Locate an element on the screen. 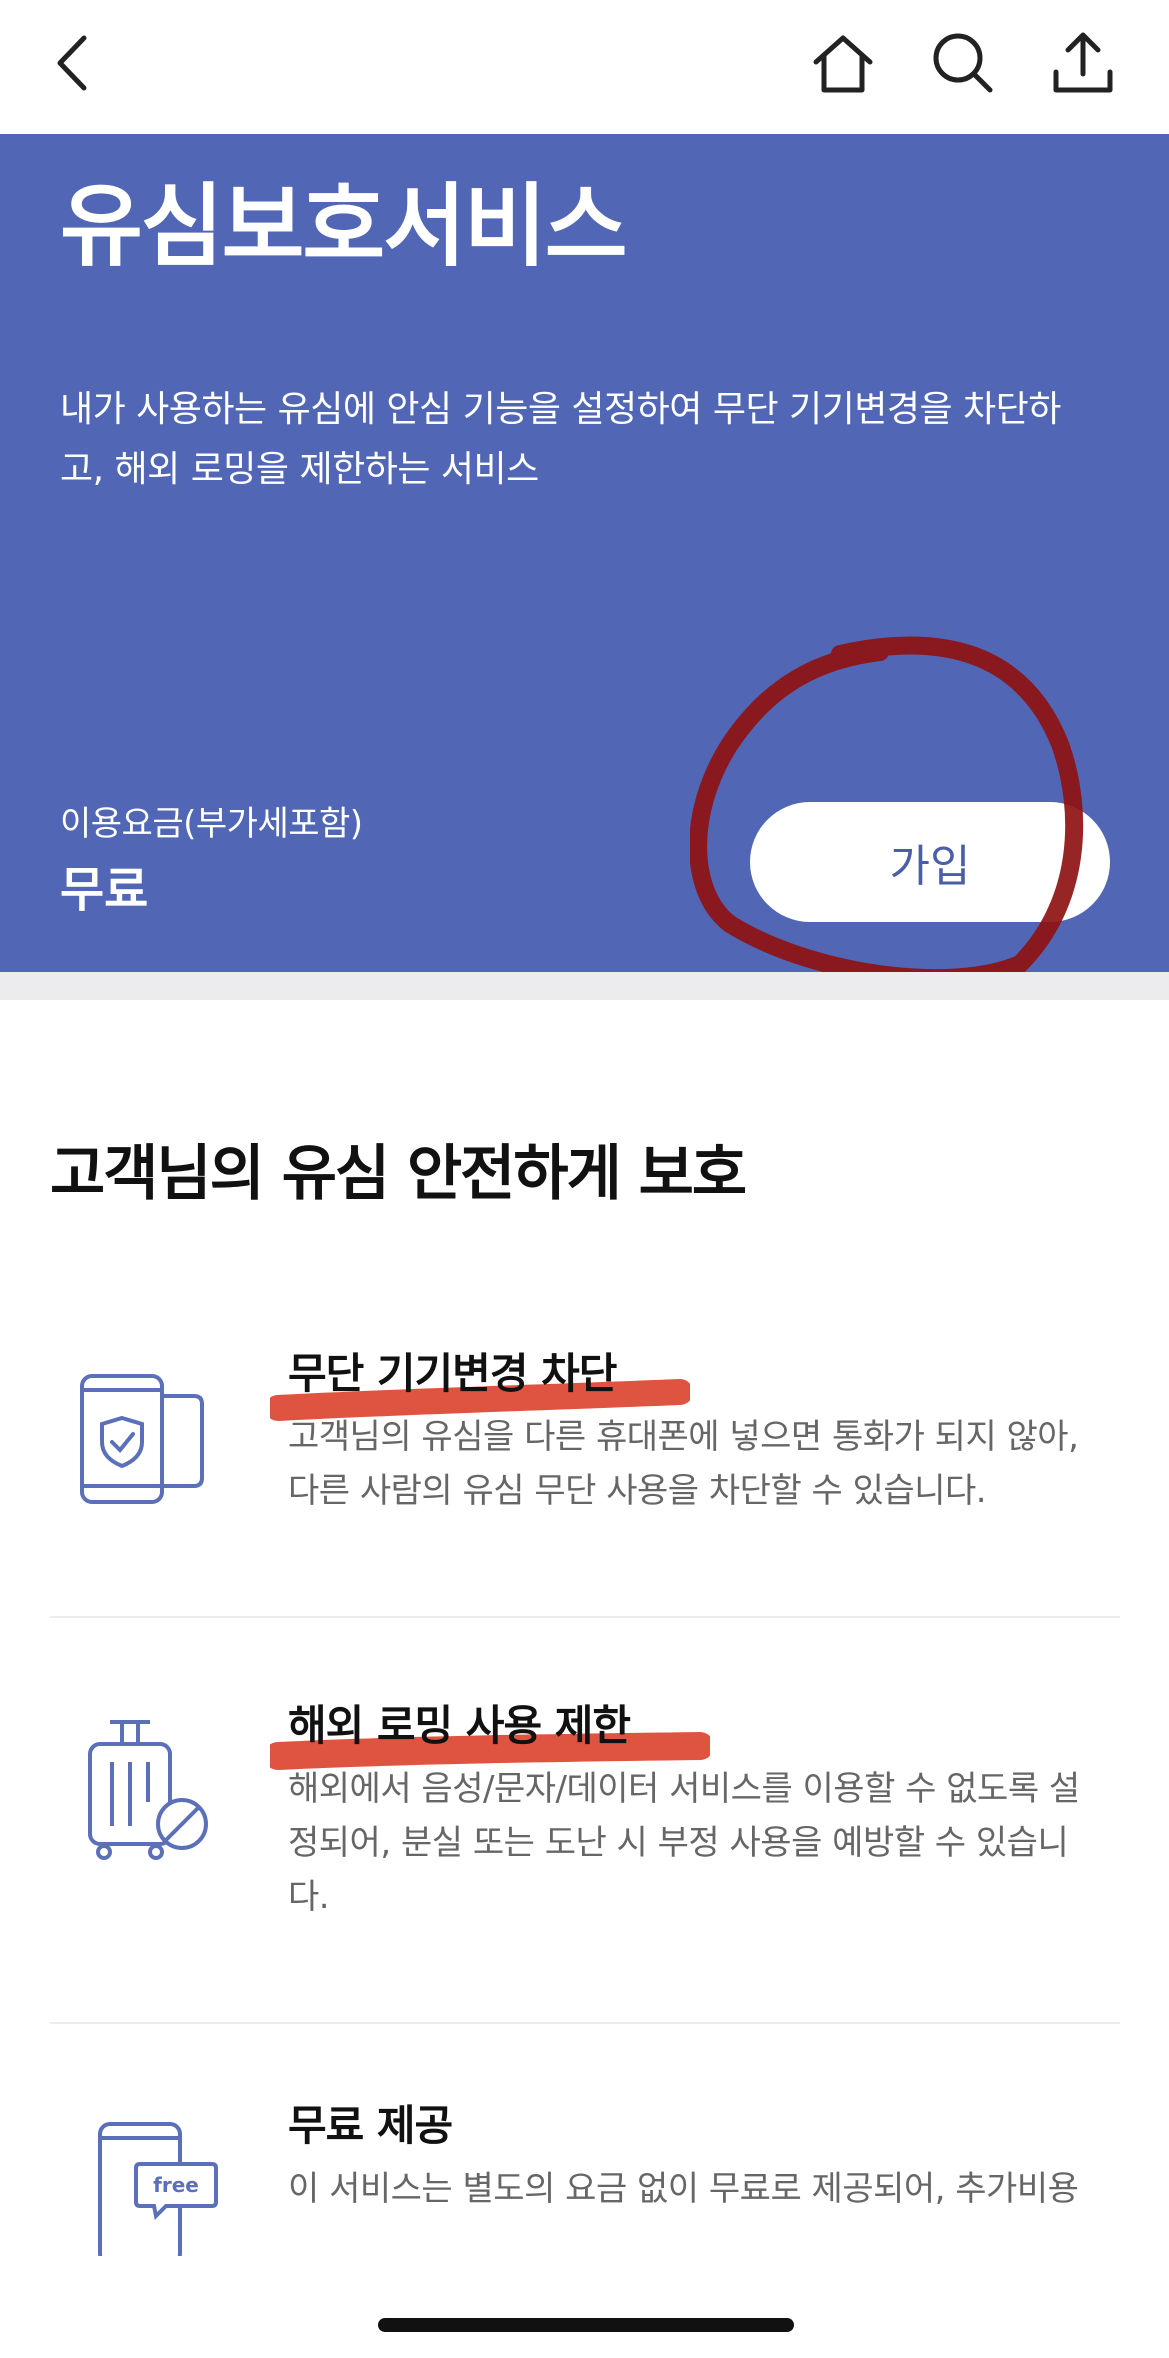  search-icon is located at coordinates (963, 63).